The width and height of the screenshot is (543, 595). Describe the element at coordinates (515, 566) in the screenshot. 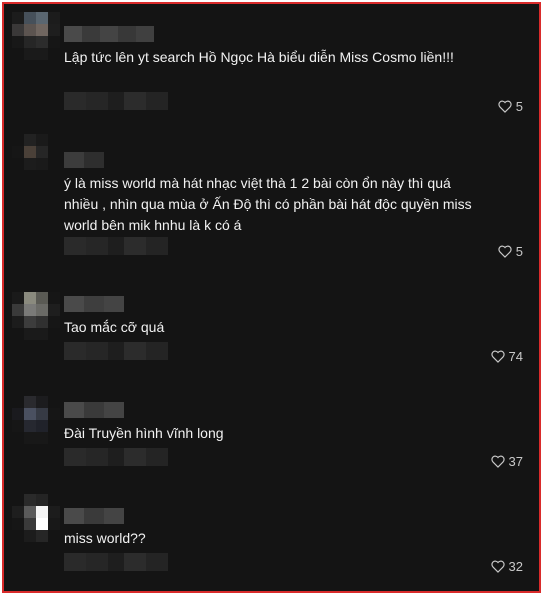

I see `like-count: 32` at that location.